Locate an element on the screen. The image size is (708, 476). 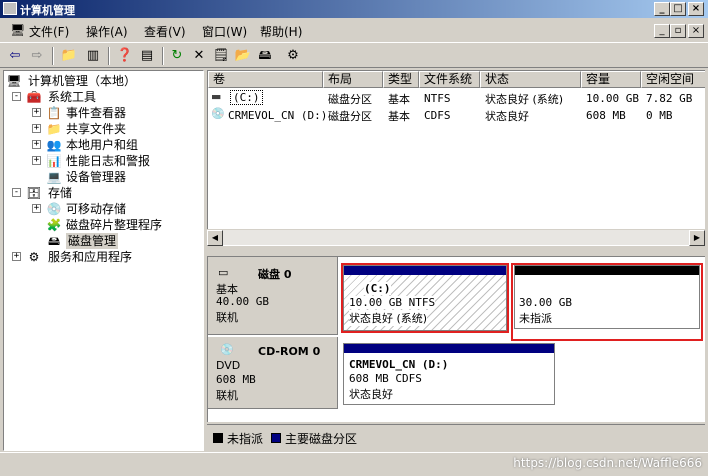
forward-icon: ⇨ is located at coordinates (37, 56).